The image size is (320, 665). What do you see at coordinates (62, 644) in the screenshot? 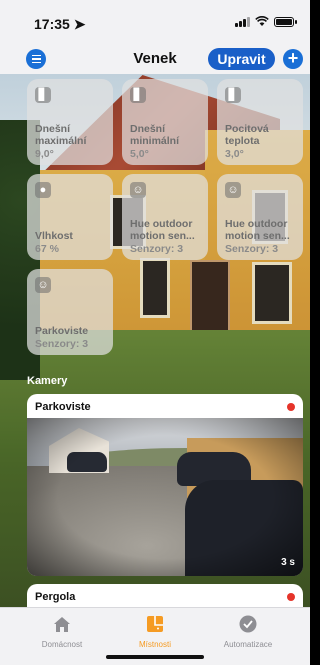
I see `tab-label: Domácnost` at bounding box center [62, 644].